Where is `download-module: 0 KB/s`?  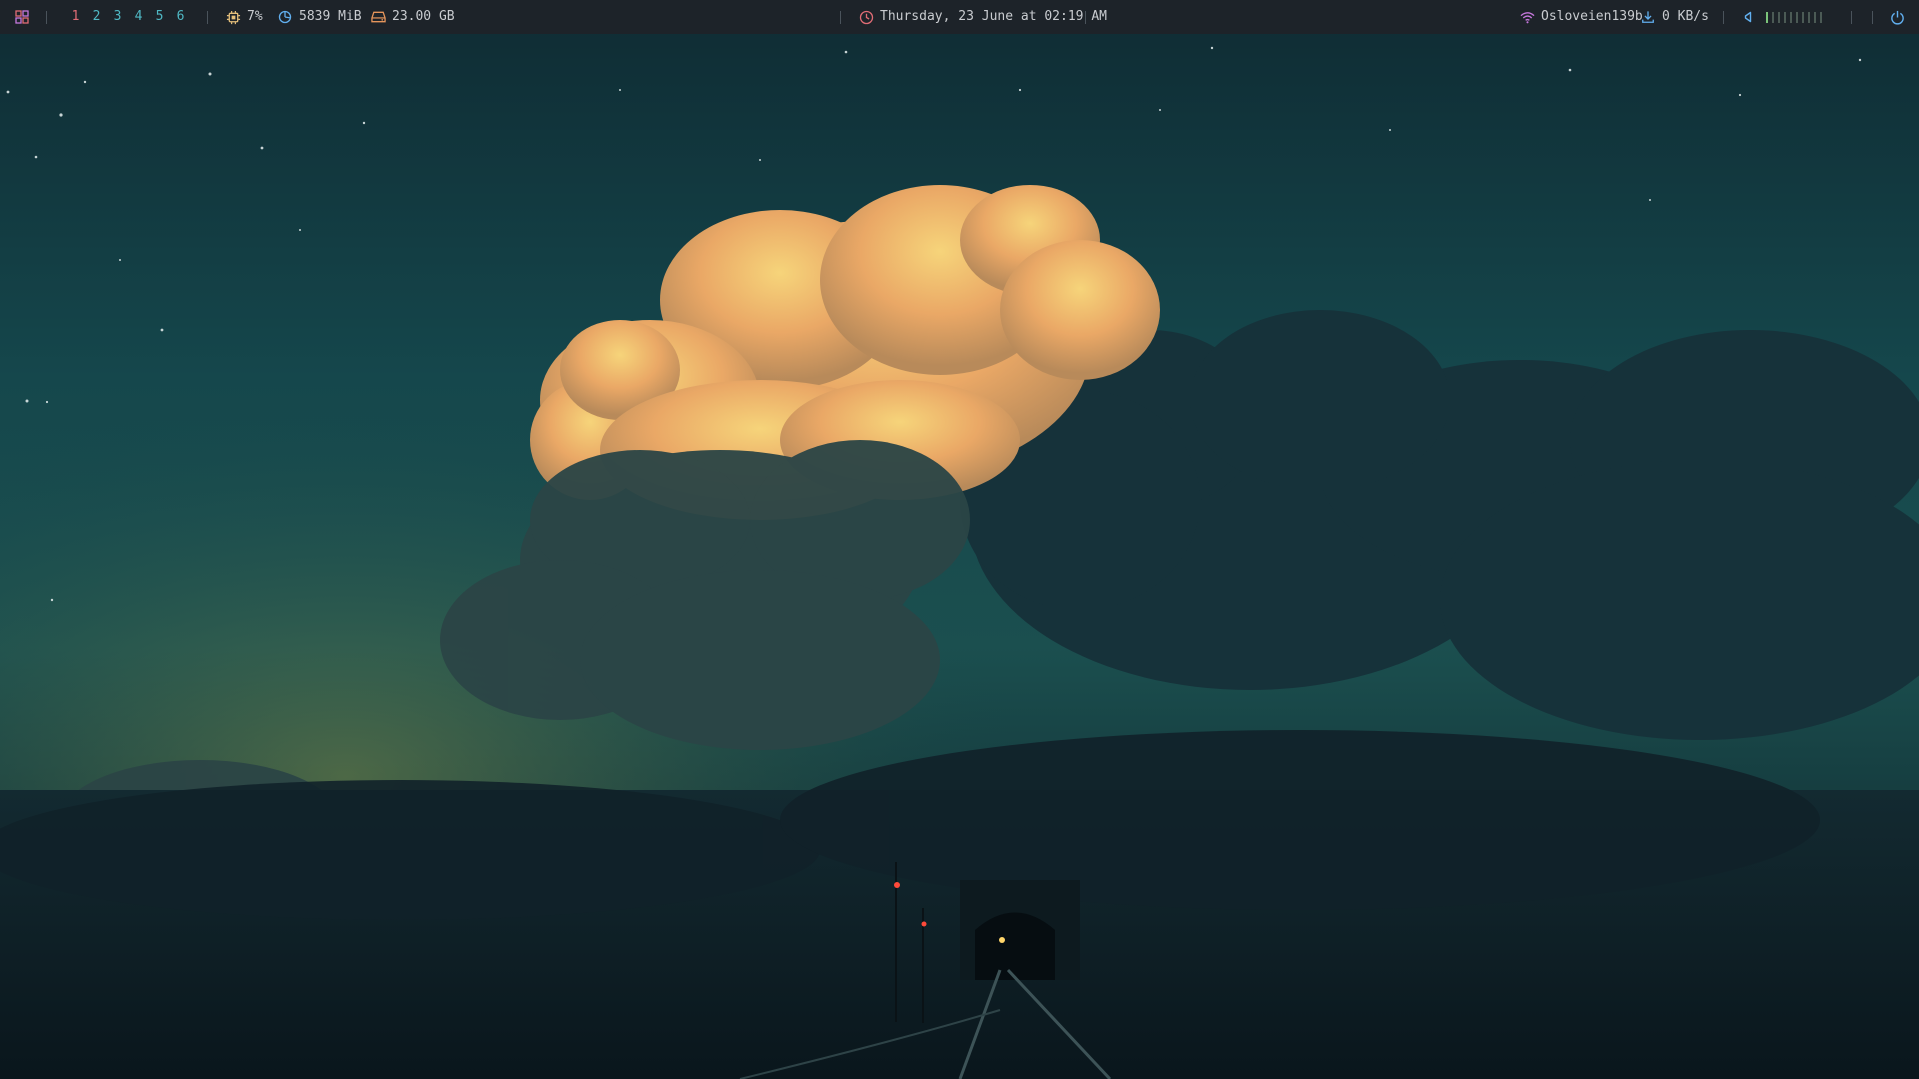 download-module: 0 KB/s is located at coordinates (1674, 17).